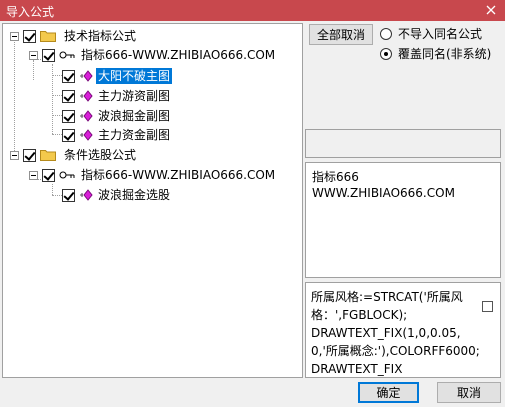 This screenshot has height=407, width=505. What do you see at coordinates (30, 12) in the screenshot?
I see `window-title: 导入公式` at bounding box center [30, 12].